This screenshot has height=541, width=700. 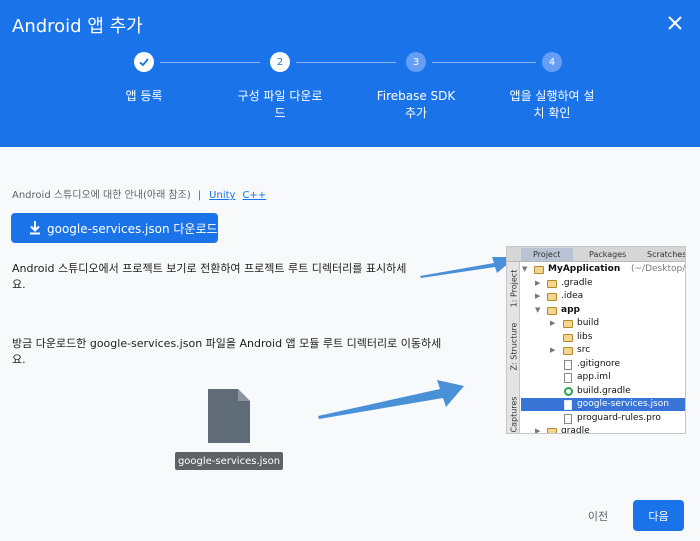 I want to click on tree-item-build-gradle: build.gradle, so click(x=603, y=391).